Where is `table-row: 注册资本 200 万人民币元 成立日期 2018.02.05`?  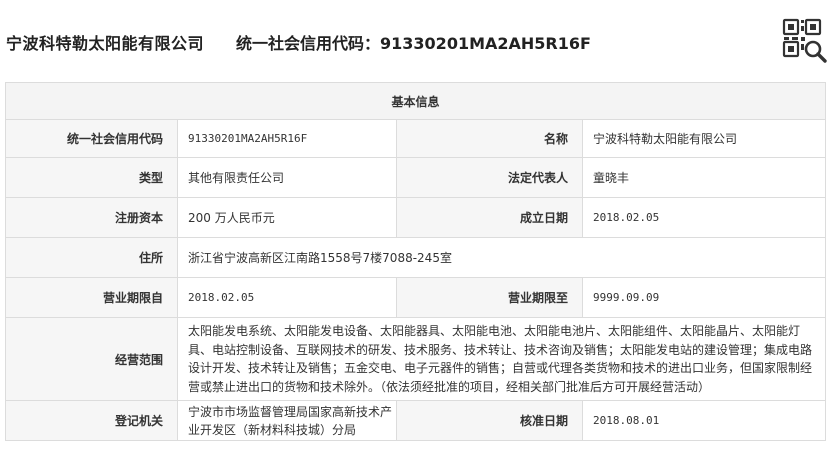
table-row: 注册资本 200 万人民币元 成立日期 2018.02.05 is located at coordinates (416, 217).